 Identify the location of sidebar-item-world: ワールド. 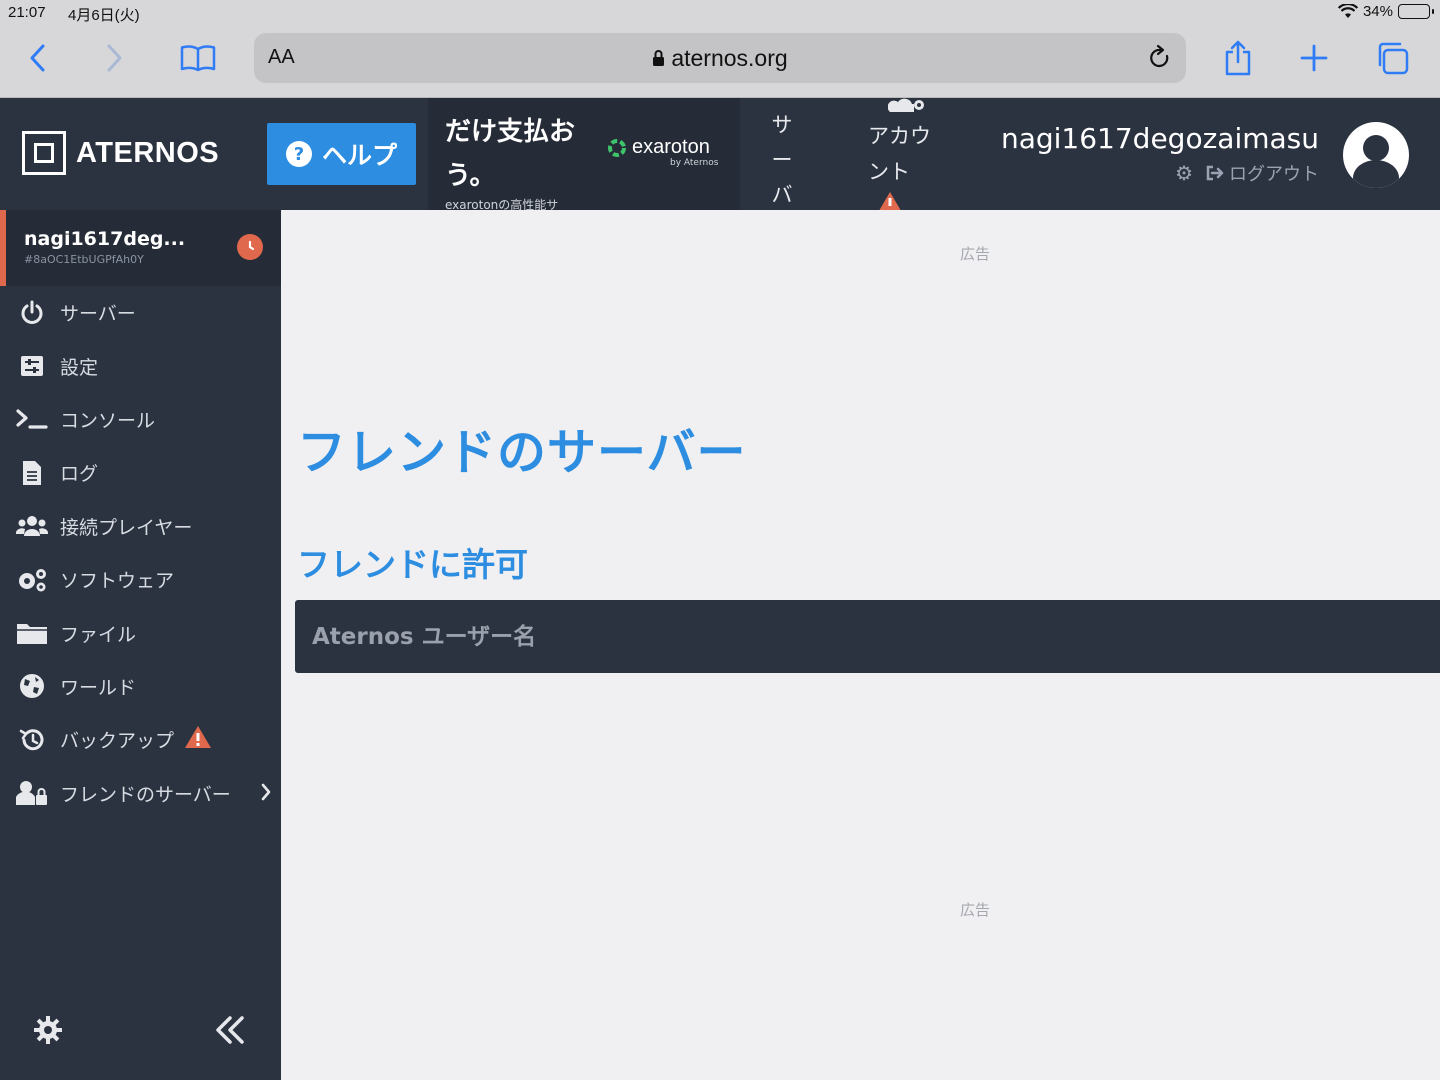
(140, 686).